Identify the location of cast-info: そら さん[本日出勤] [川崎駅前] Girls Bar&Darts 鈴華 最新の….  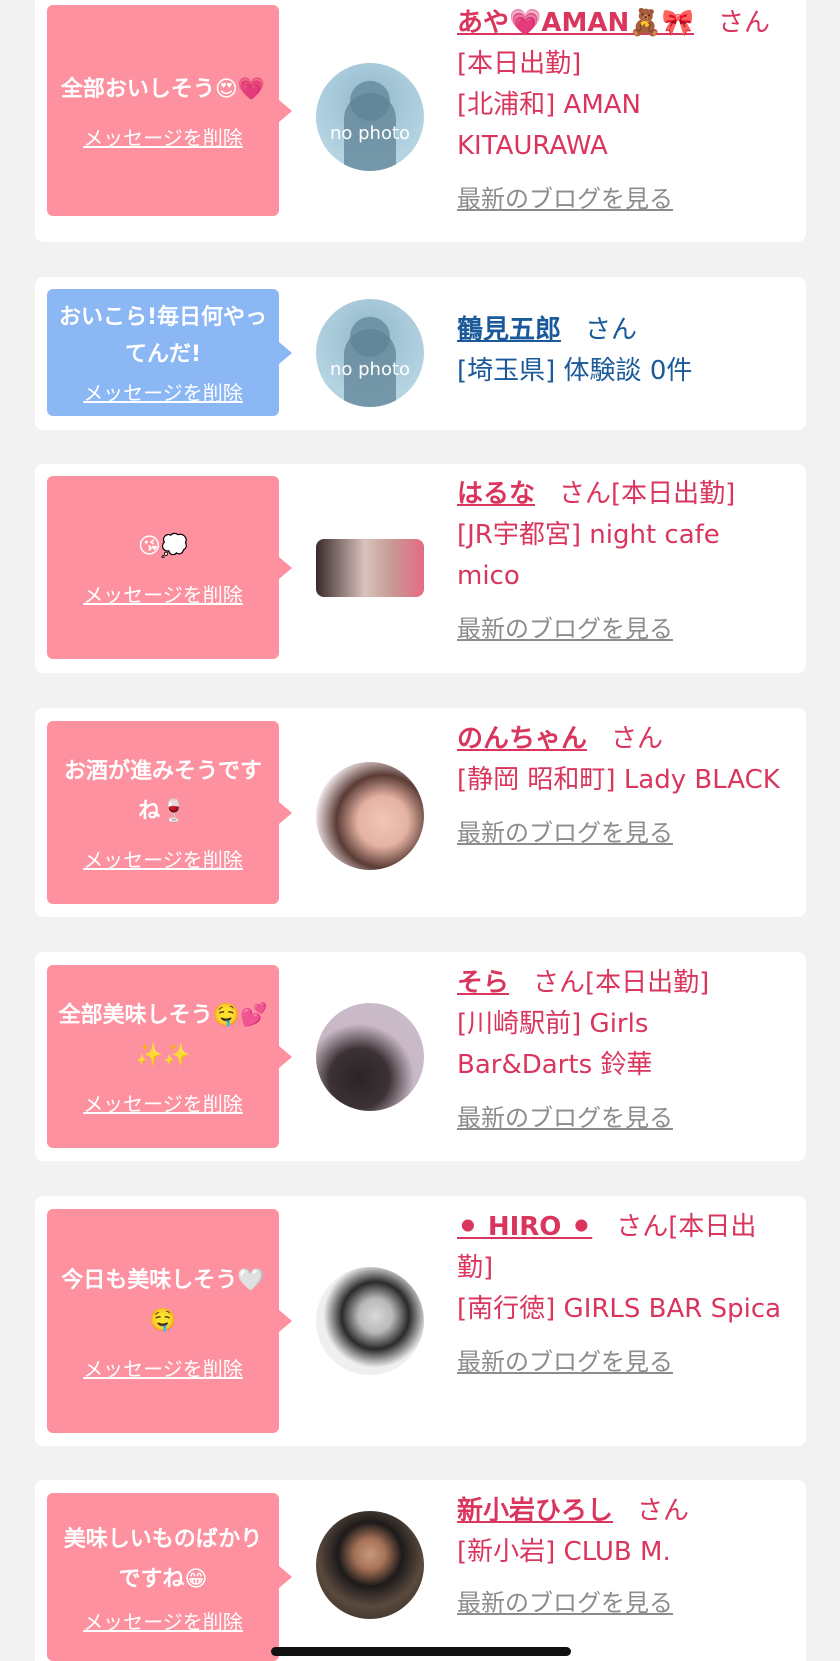
(622, 1051).